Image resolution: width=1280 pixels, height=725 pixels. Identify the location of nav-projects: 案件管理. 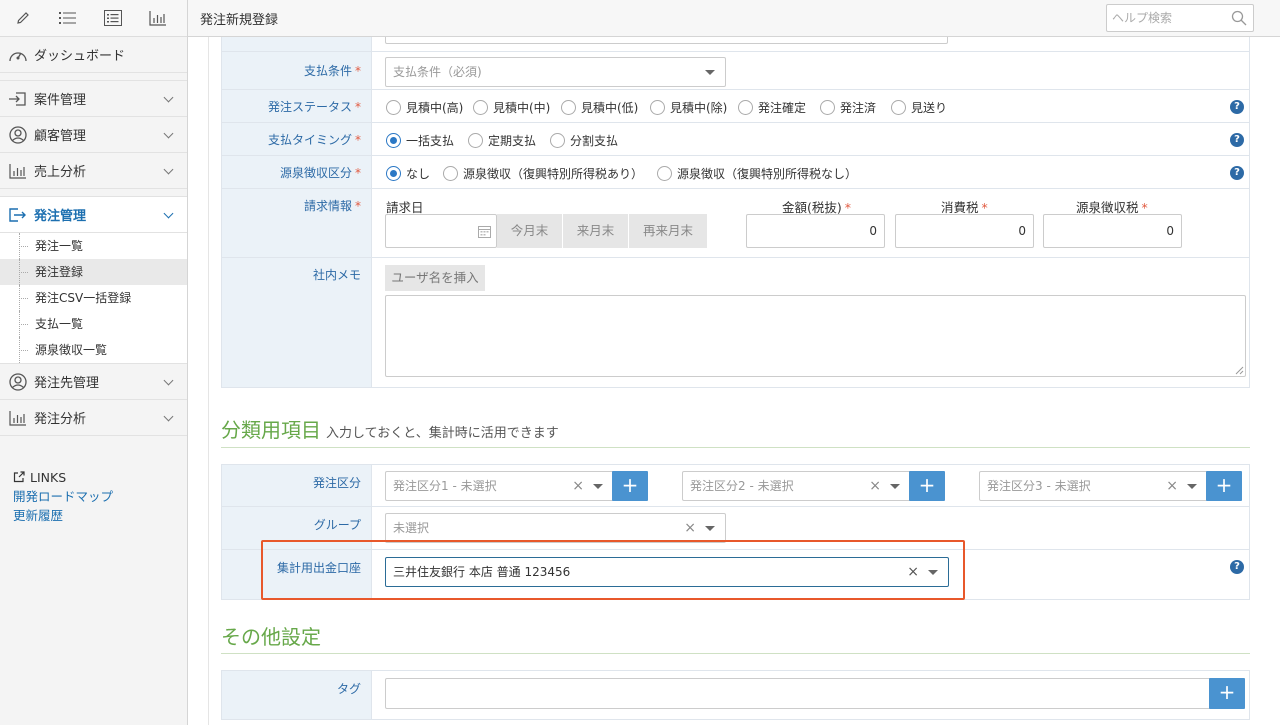
(93, 99).